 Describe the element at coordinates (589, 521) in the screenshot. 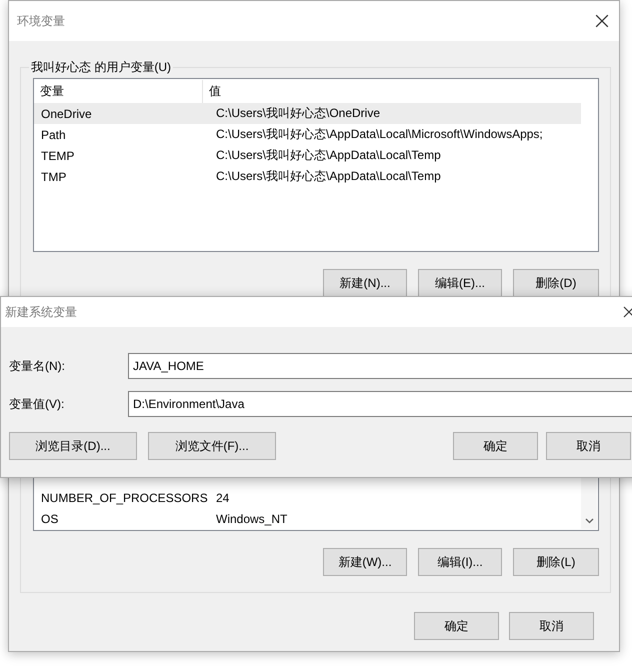

I see `chevron-down-icon` at that location.